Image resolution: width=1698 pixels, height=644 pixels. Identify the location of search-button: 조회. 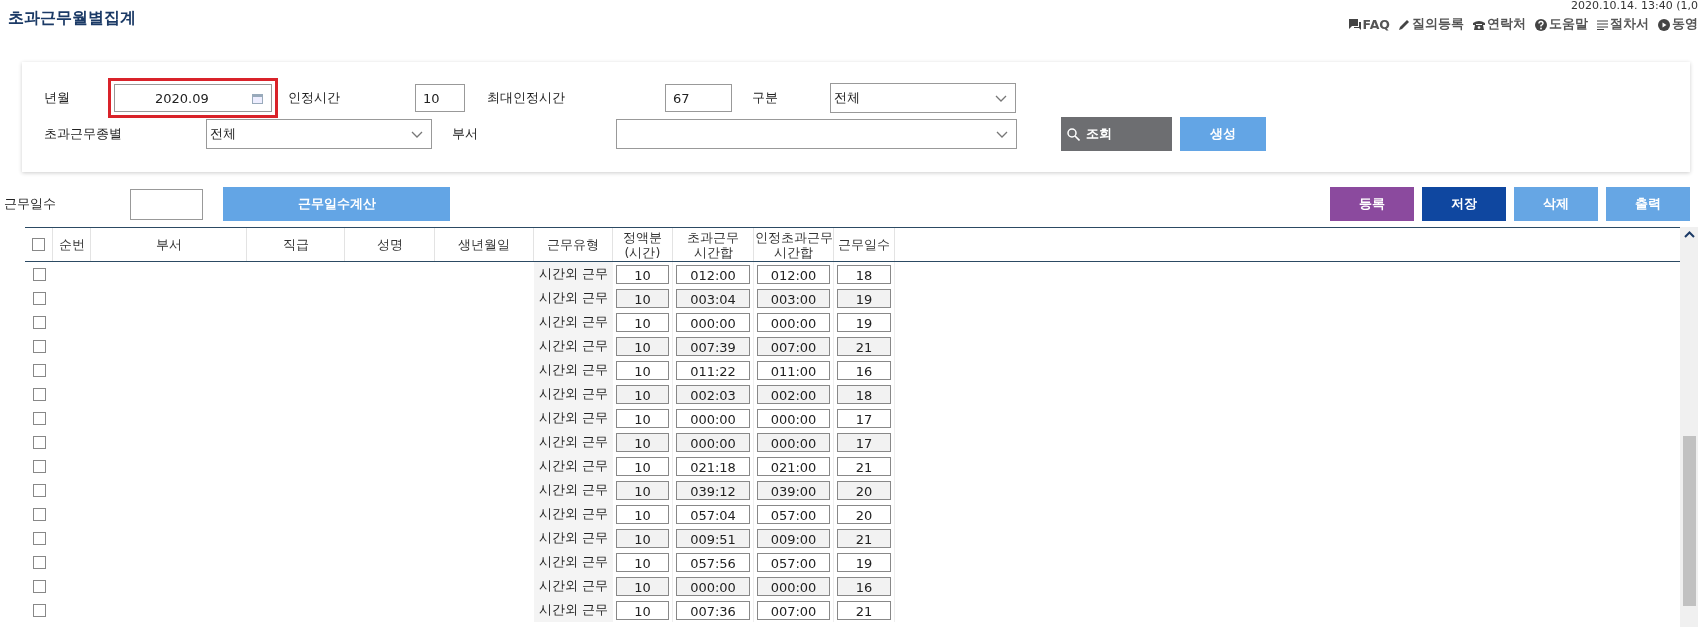
(1116, 134).